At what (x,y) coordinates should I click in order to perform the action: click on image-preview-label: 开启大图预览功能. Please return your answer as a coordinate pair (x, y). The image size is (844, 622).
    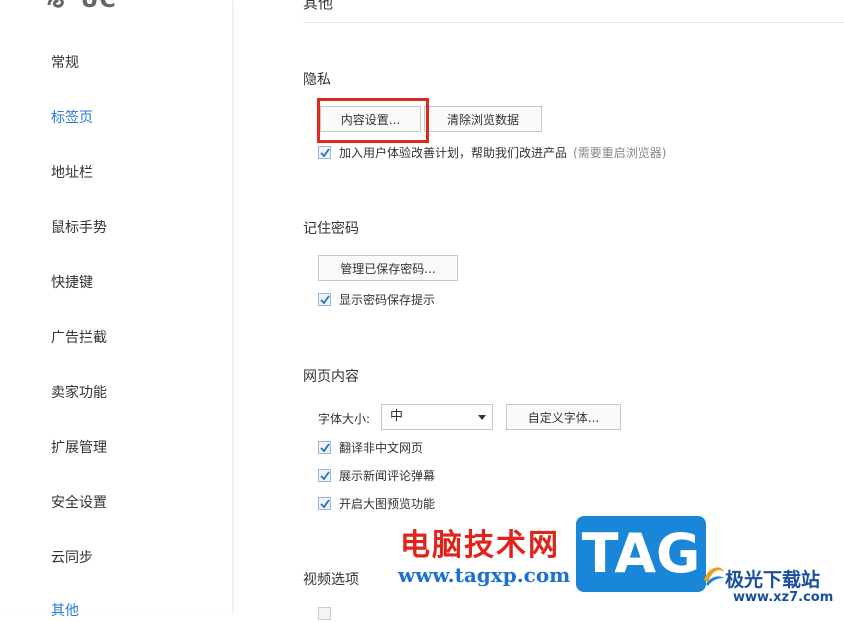
    Looking at the image, I should click on (387, 504).